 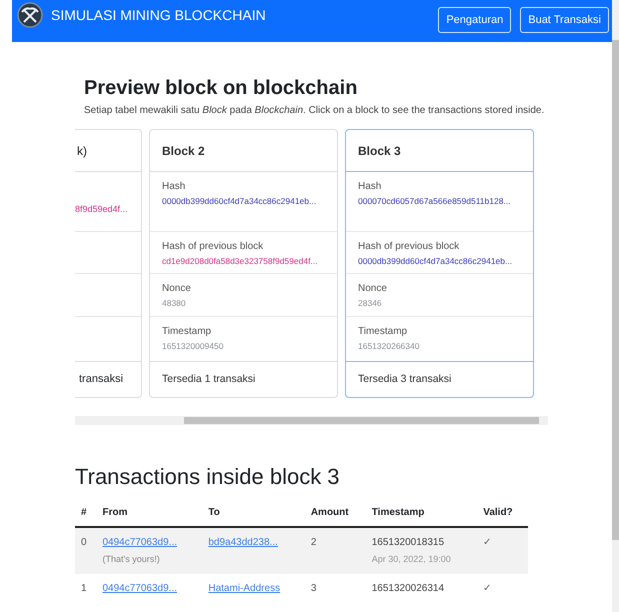 I want to click on transactions-title: Transactions inside block 3, so click(x=208, y=477).